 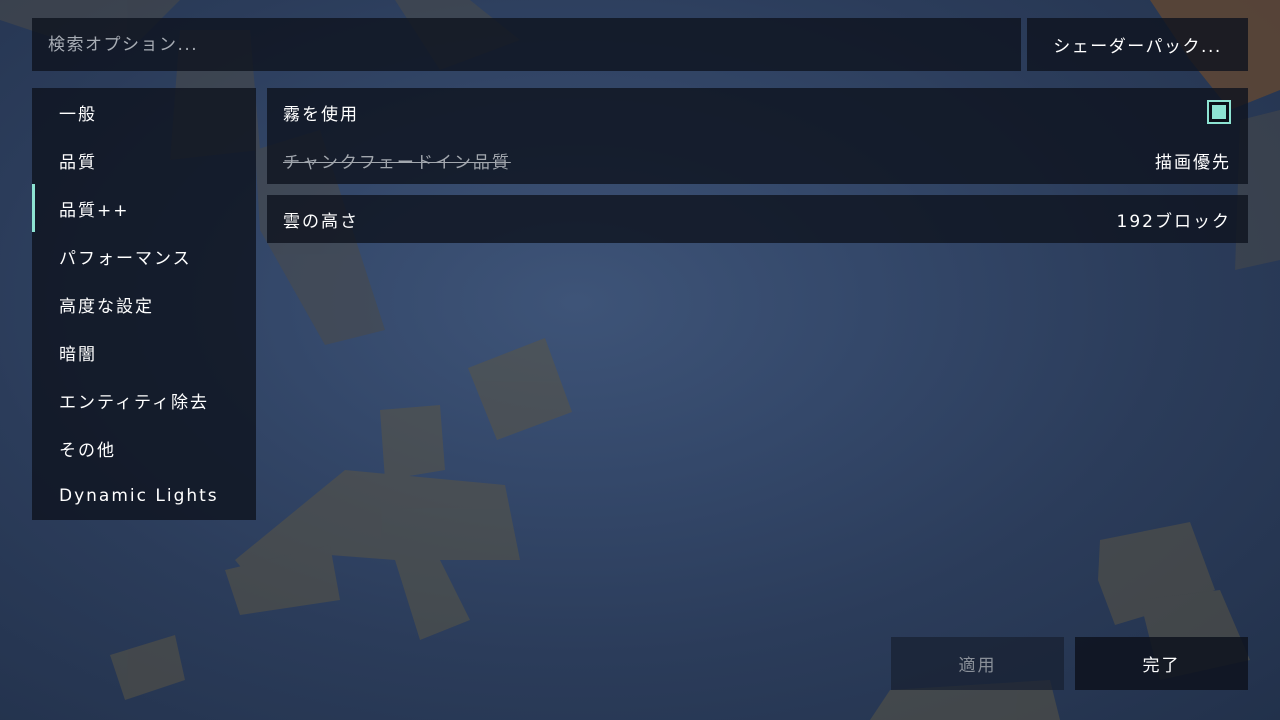 I want to click on selected-indicator, so click(x=33, y=208).